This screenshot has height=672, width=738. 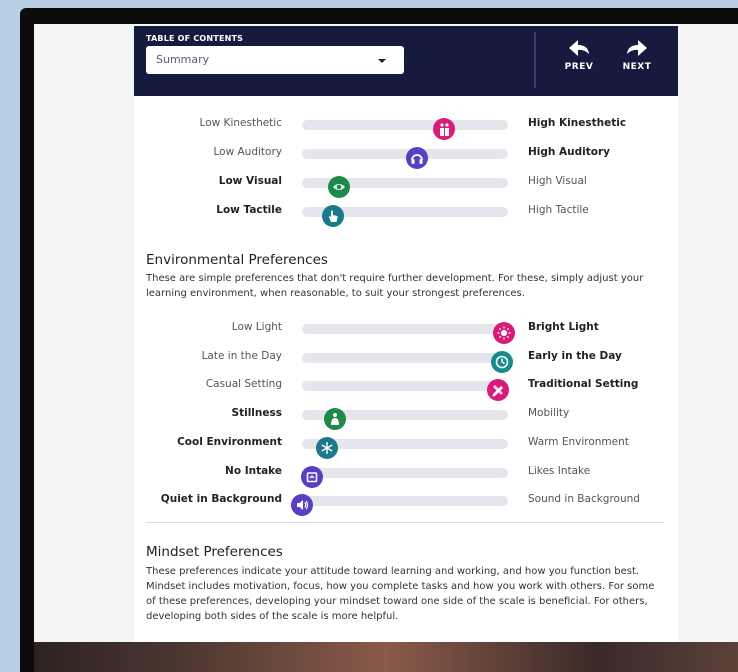 What do you see at coordinates (312, 476) in the screenshot?
I see `cup-icon` at bounding box center [312, 476].